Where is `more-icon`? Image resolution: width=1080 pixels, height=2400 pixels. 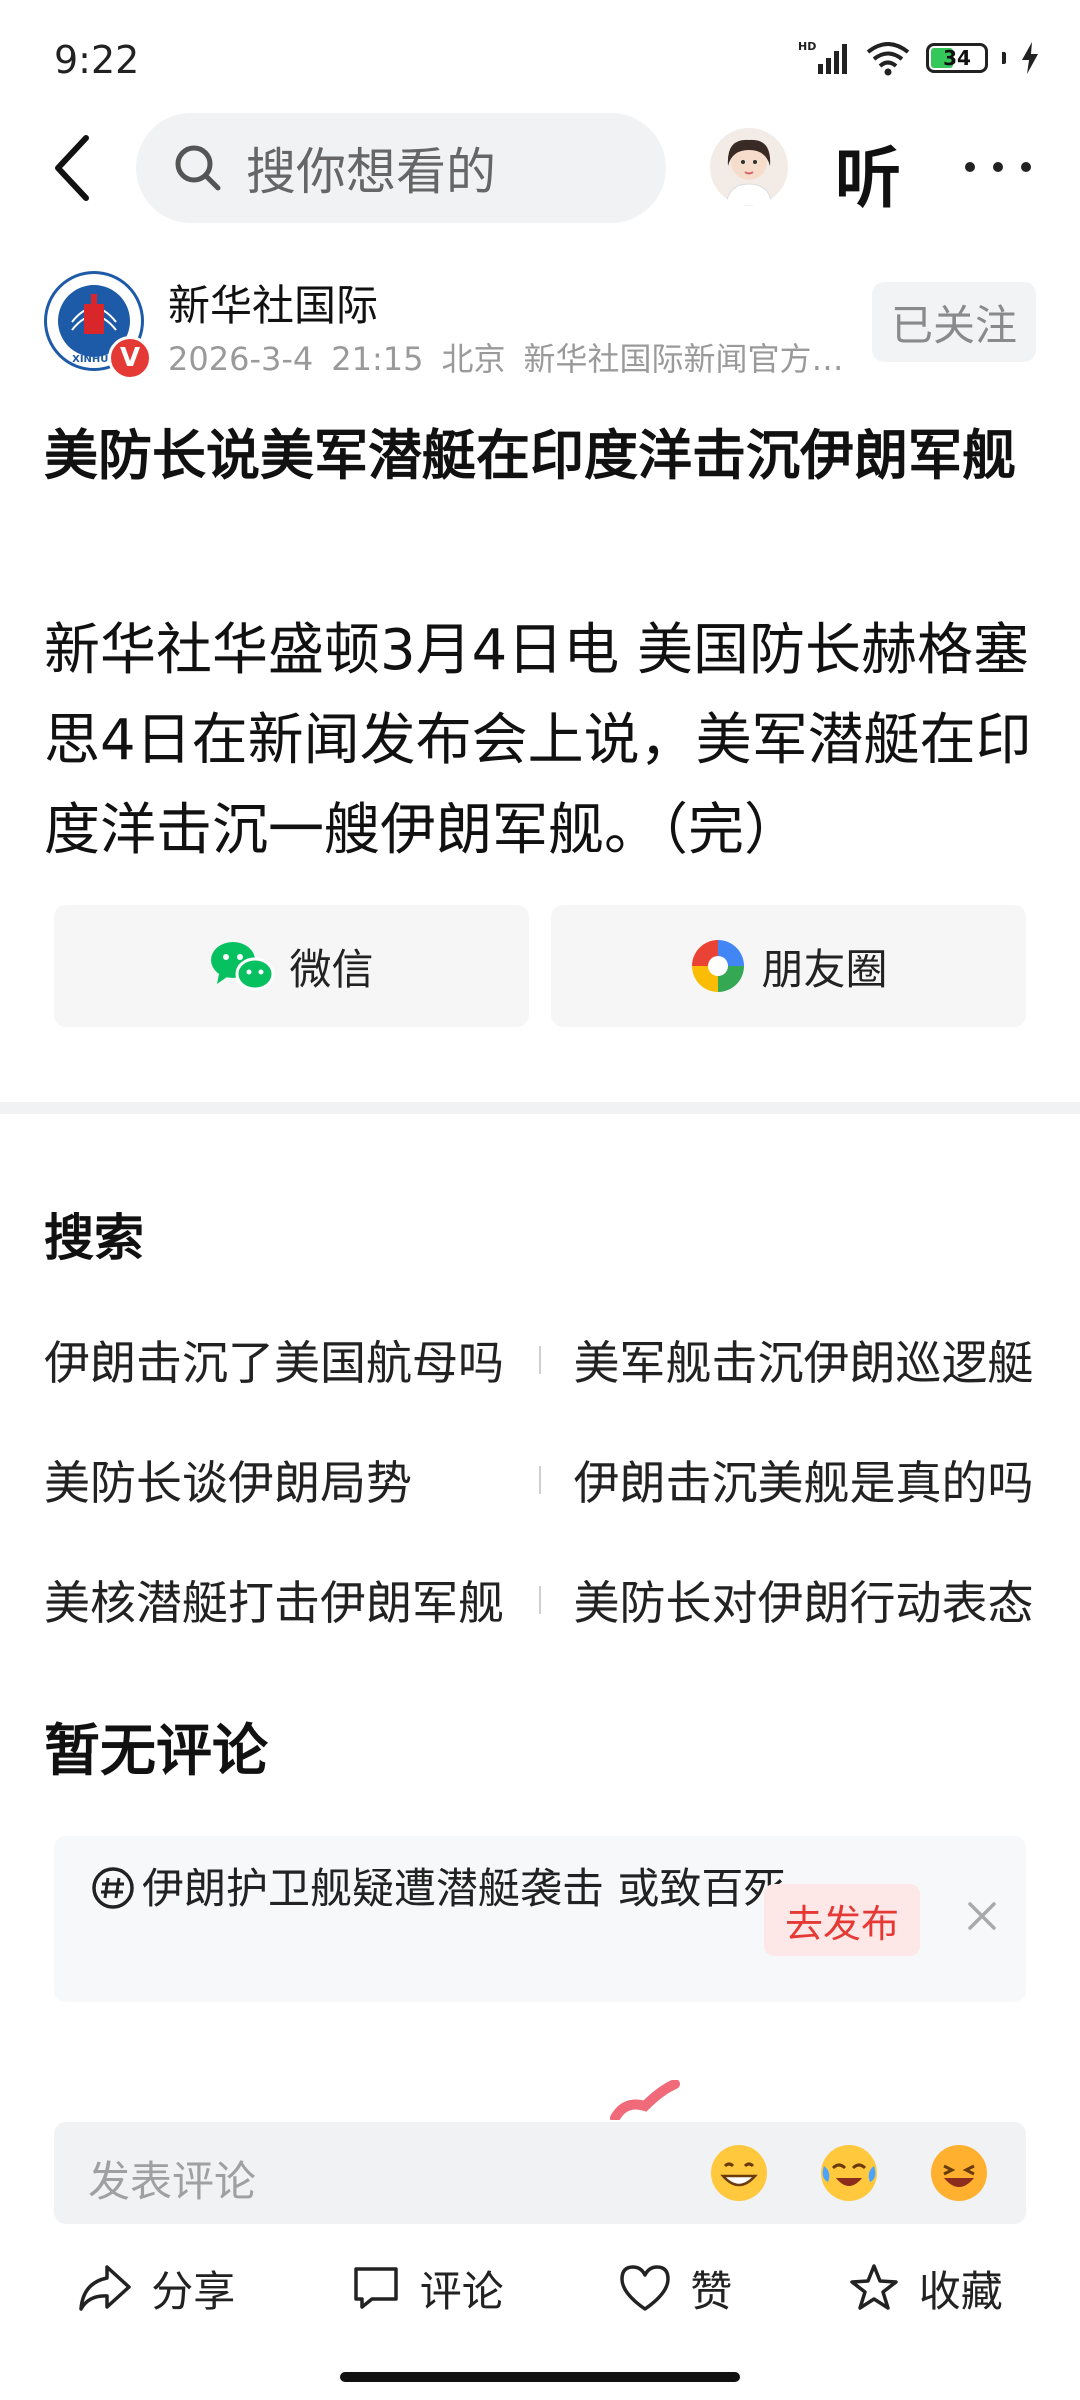
more-icon is located at coordinates (998, 167).